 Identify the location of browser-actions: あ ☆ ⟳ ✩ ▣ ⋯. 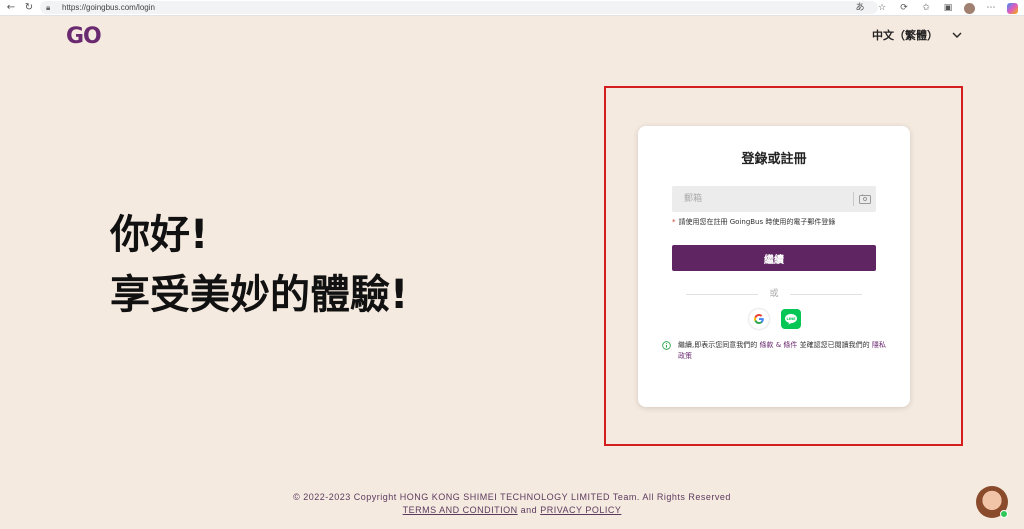
(936, 8).